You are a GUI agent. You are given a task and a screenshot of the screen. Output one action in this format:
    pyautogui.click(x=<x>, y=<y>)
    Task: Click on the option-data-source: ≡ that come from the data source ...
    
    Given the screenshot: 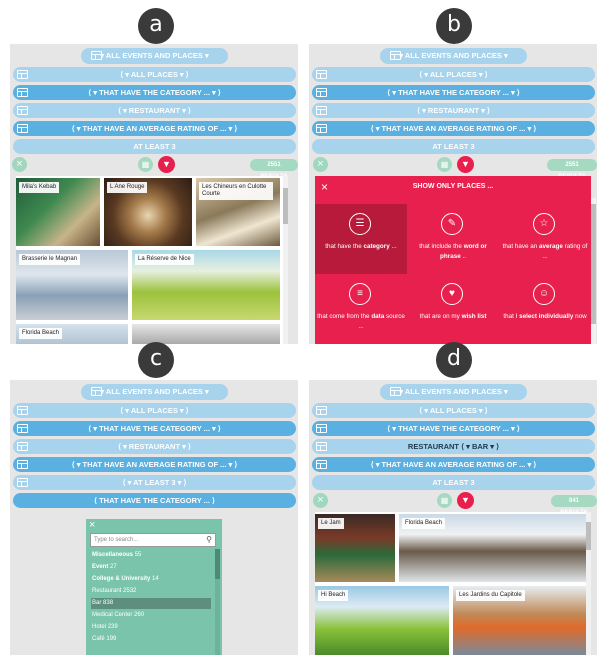 What is the action you would take?
    pyautogui.click(x=361, y=309)
    